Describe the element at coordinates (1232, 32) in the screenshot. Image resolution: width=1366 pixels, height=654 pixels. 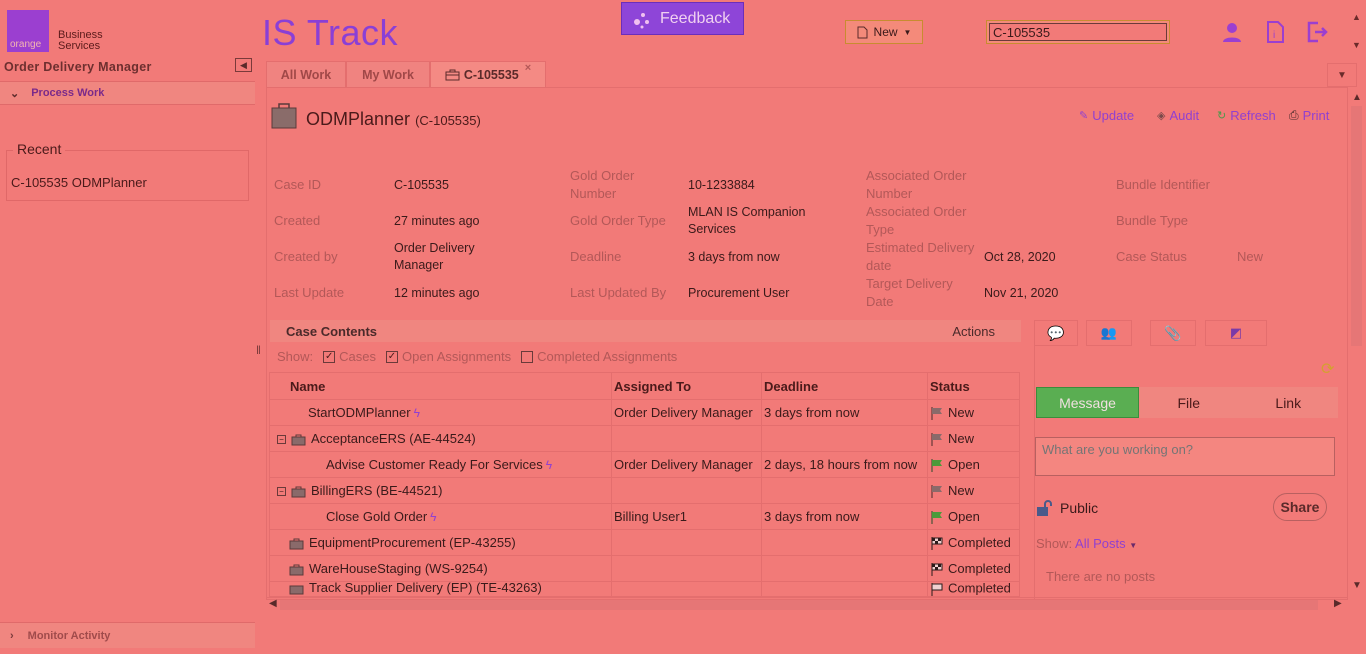
I see `user-icon` at that location.